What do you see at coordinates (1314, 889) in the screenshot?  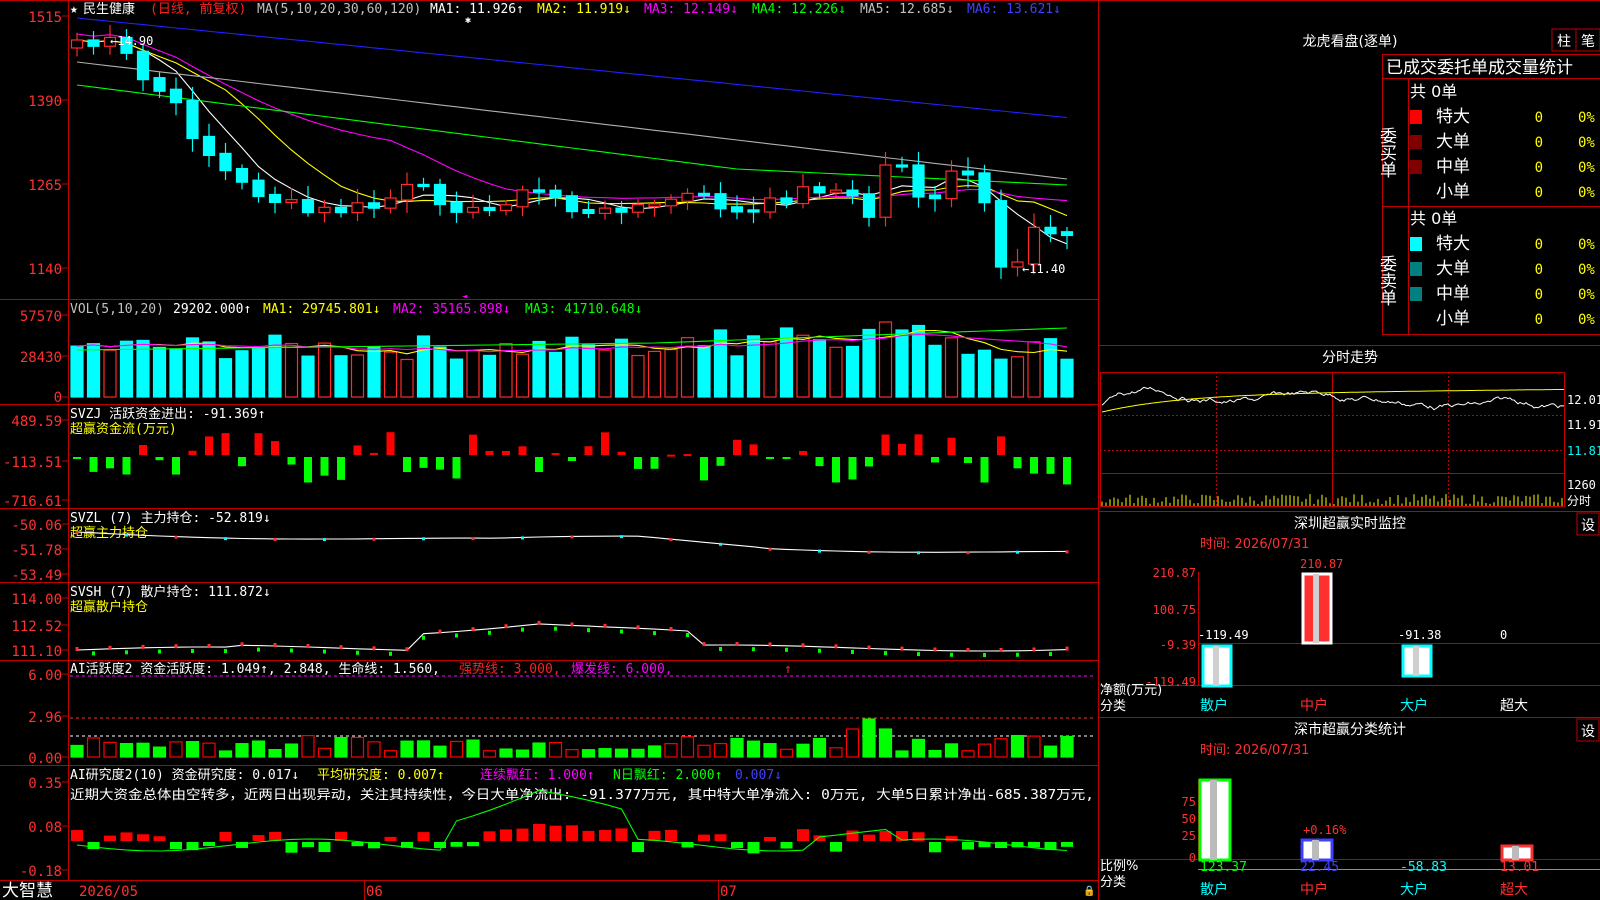 I see `class-category-medium: 中户` at bounding box center [1314, 889].